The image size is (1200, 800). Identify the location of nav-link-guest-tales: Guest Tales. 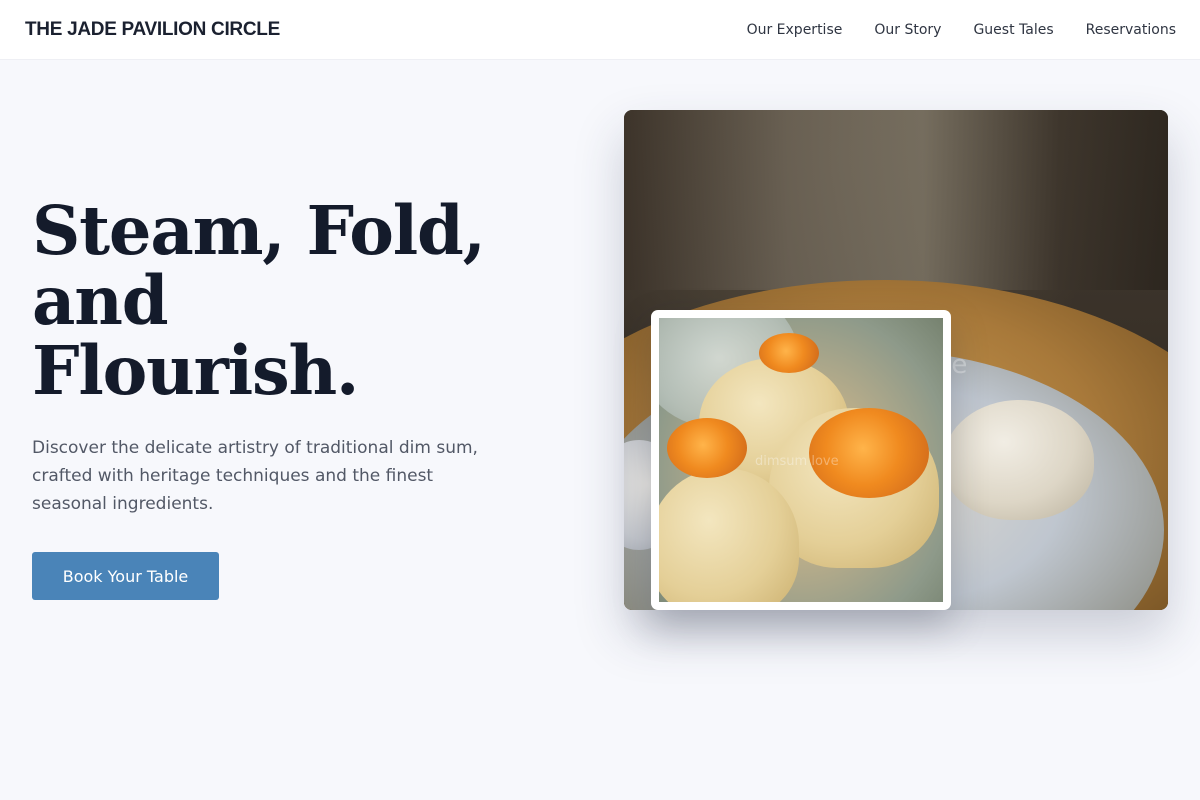
(1013, 30).